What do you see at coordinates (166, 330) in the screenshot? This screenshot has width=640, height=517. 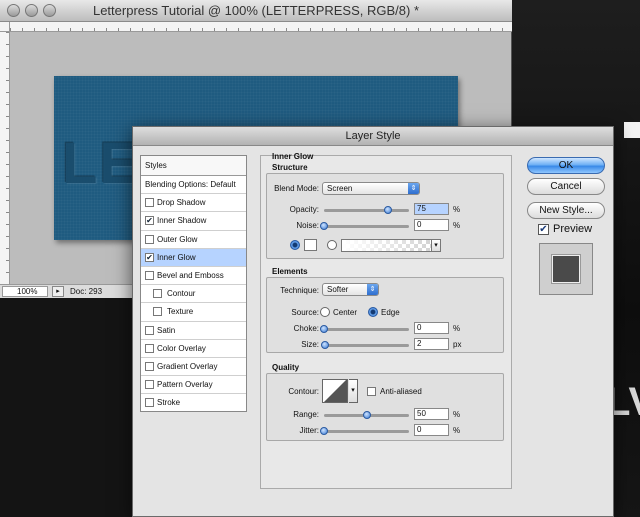 I see `style-label: Satin` at bounding box center [166, 330].